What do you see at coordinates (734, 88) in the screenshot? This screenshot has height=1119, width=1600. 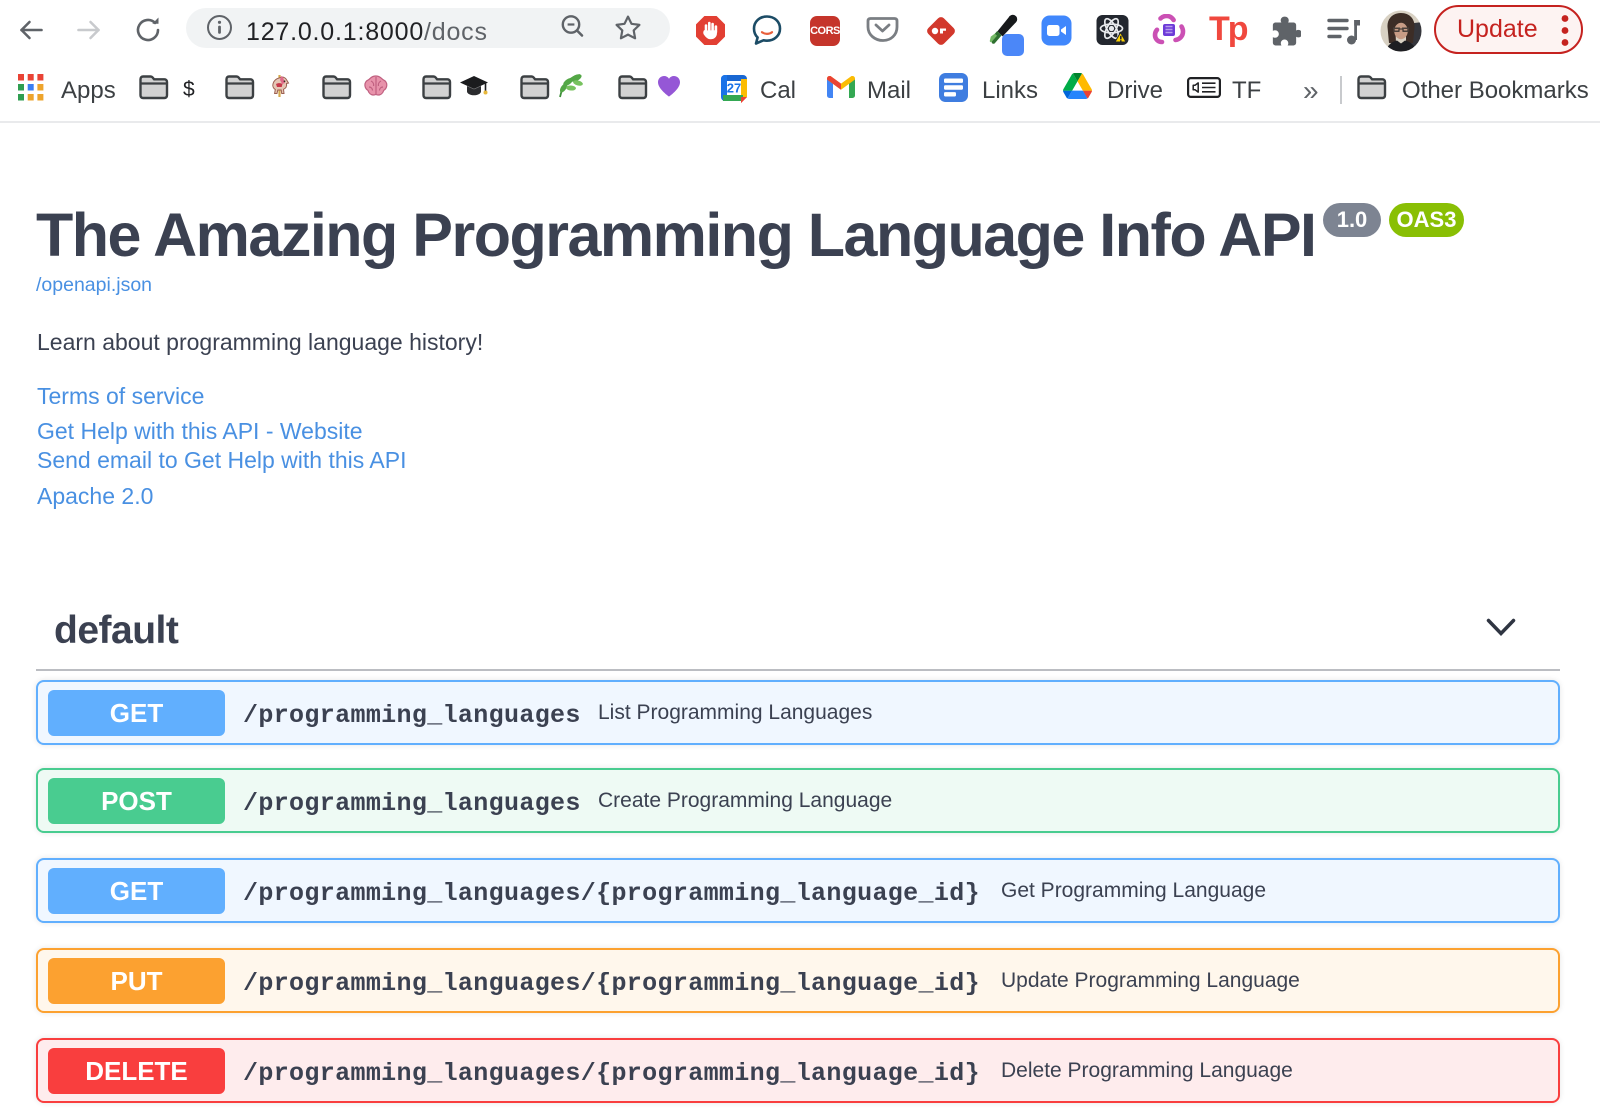 I see `svg-text: 27` at bounding box center [734, 88].